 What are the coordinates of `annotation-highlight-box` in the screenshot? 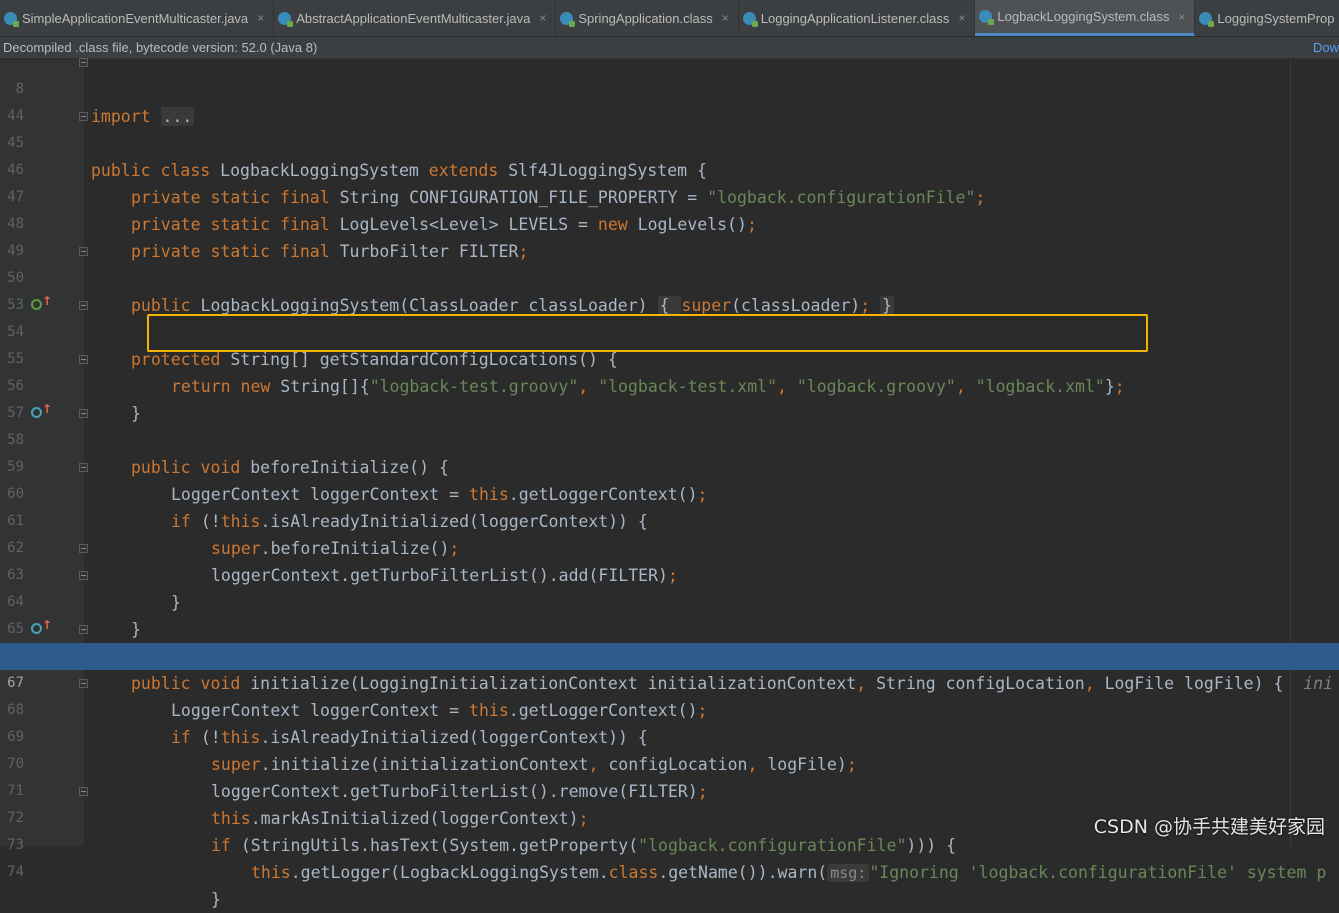 It's located at (647, 333).